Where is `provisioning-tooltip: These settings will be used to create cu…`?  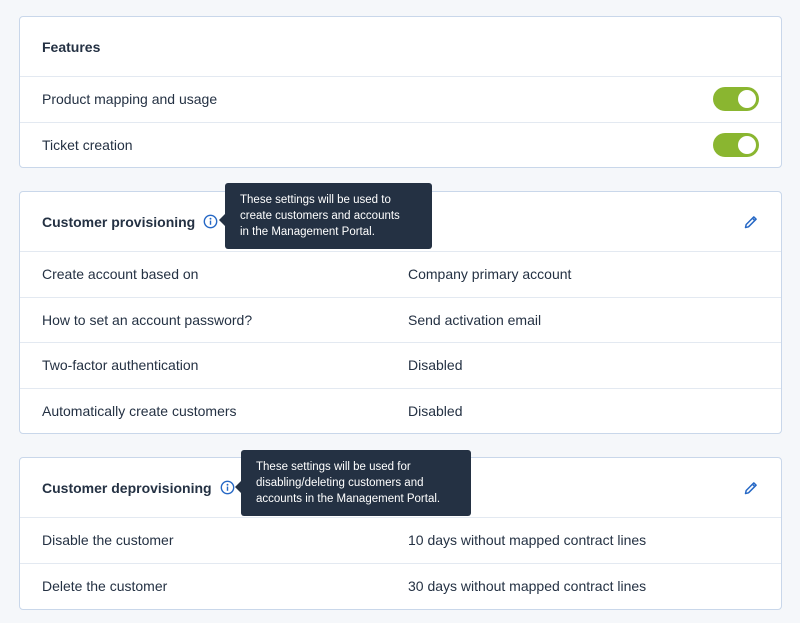
provisioning-tooltip: These settings will be used to create cu… is located at coordinates (325, 216).